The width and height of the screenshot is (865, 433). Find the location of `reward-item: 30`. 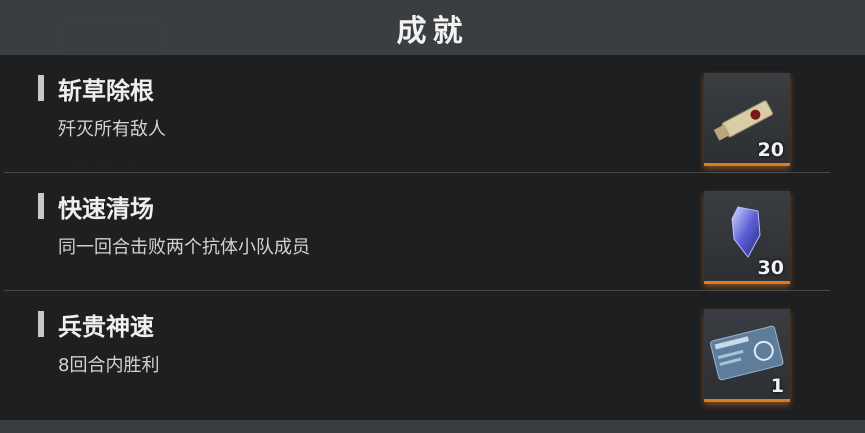

reward-item: 30 is located at coordinates (747, 237).